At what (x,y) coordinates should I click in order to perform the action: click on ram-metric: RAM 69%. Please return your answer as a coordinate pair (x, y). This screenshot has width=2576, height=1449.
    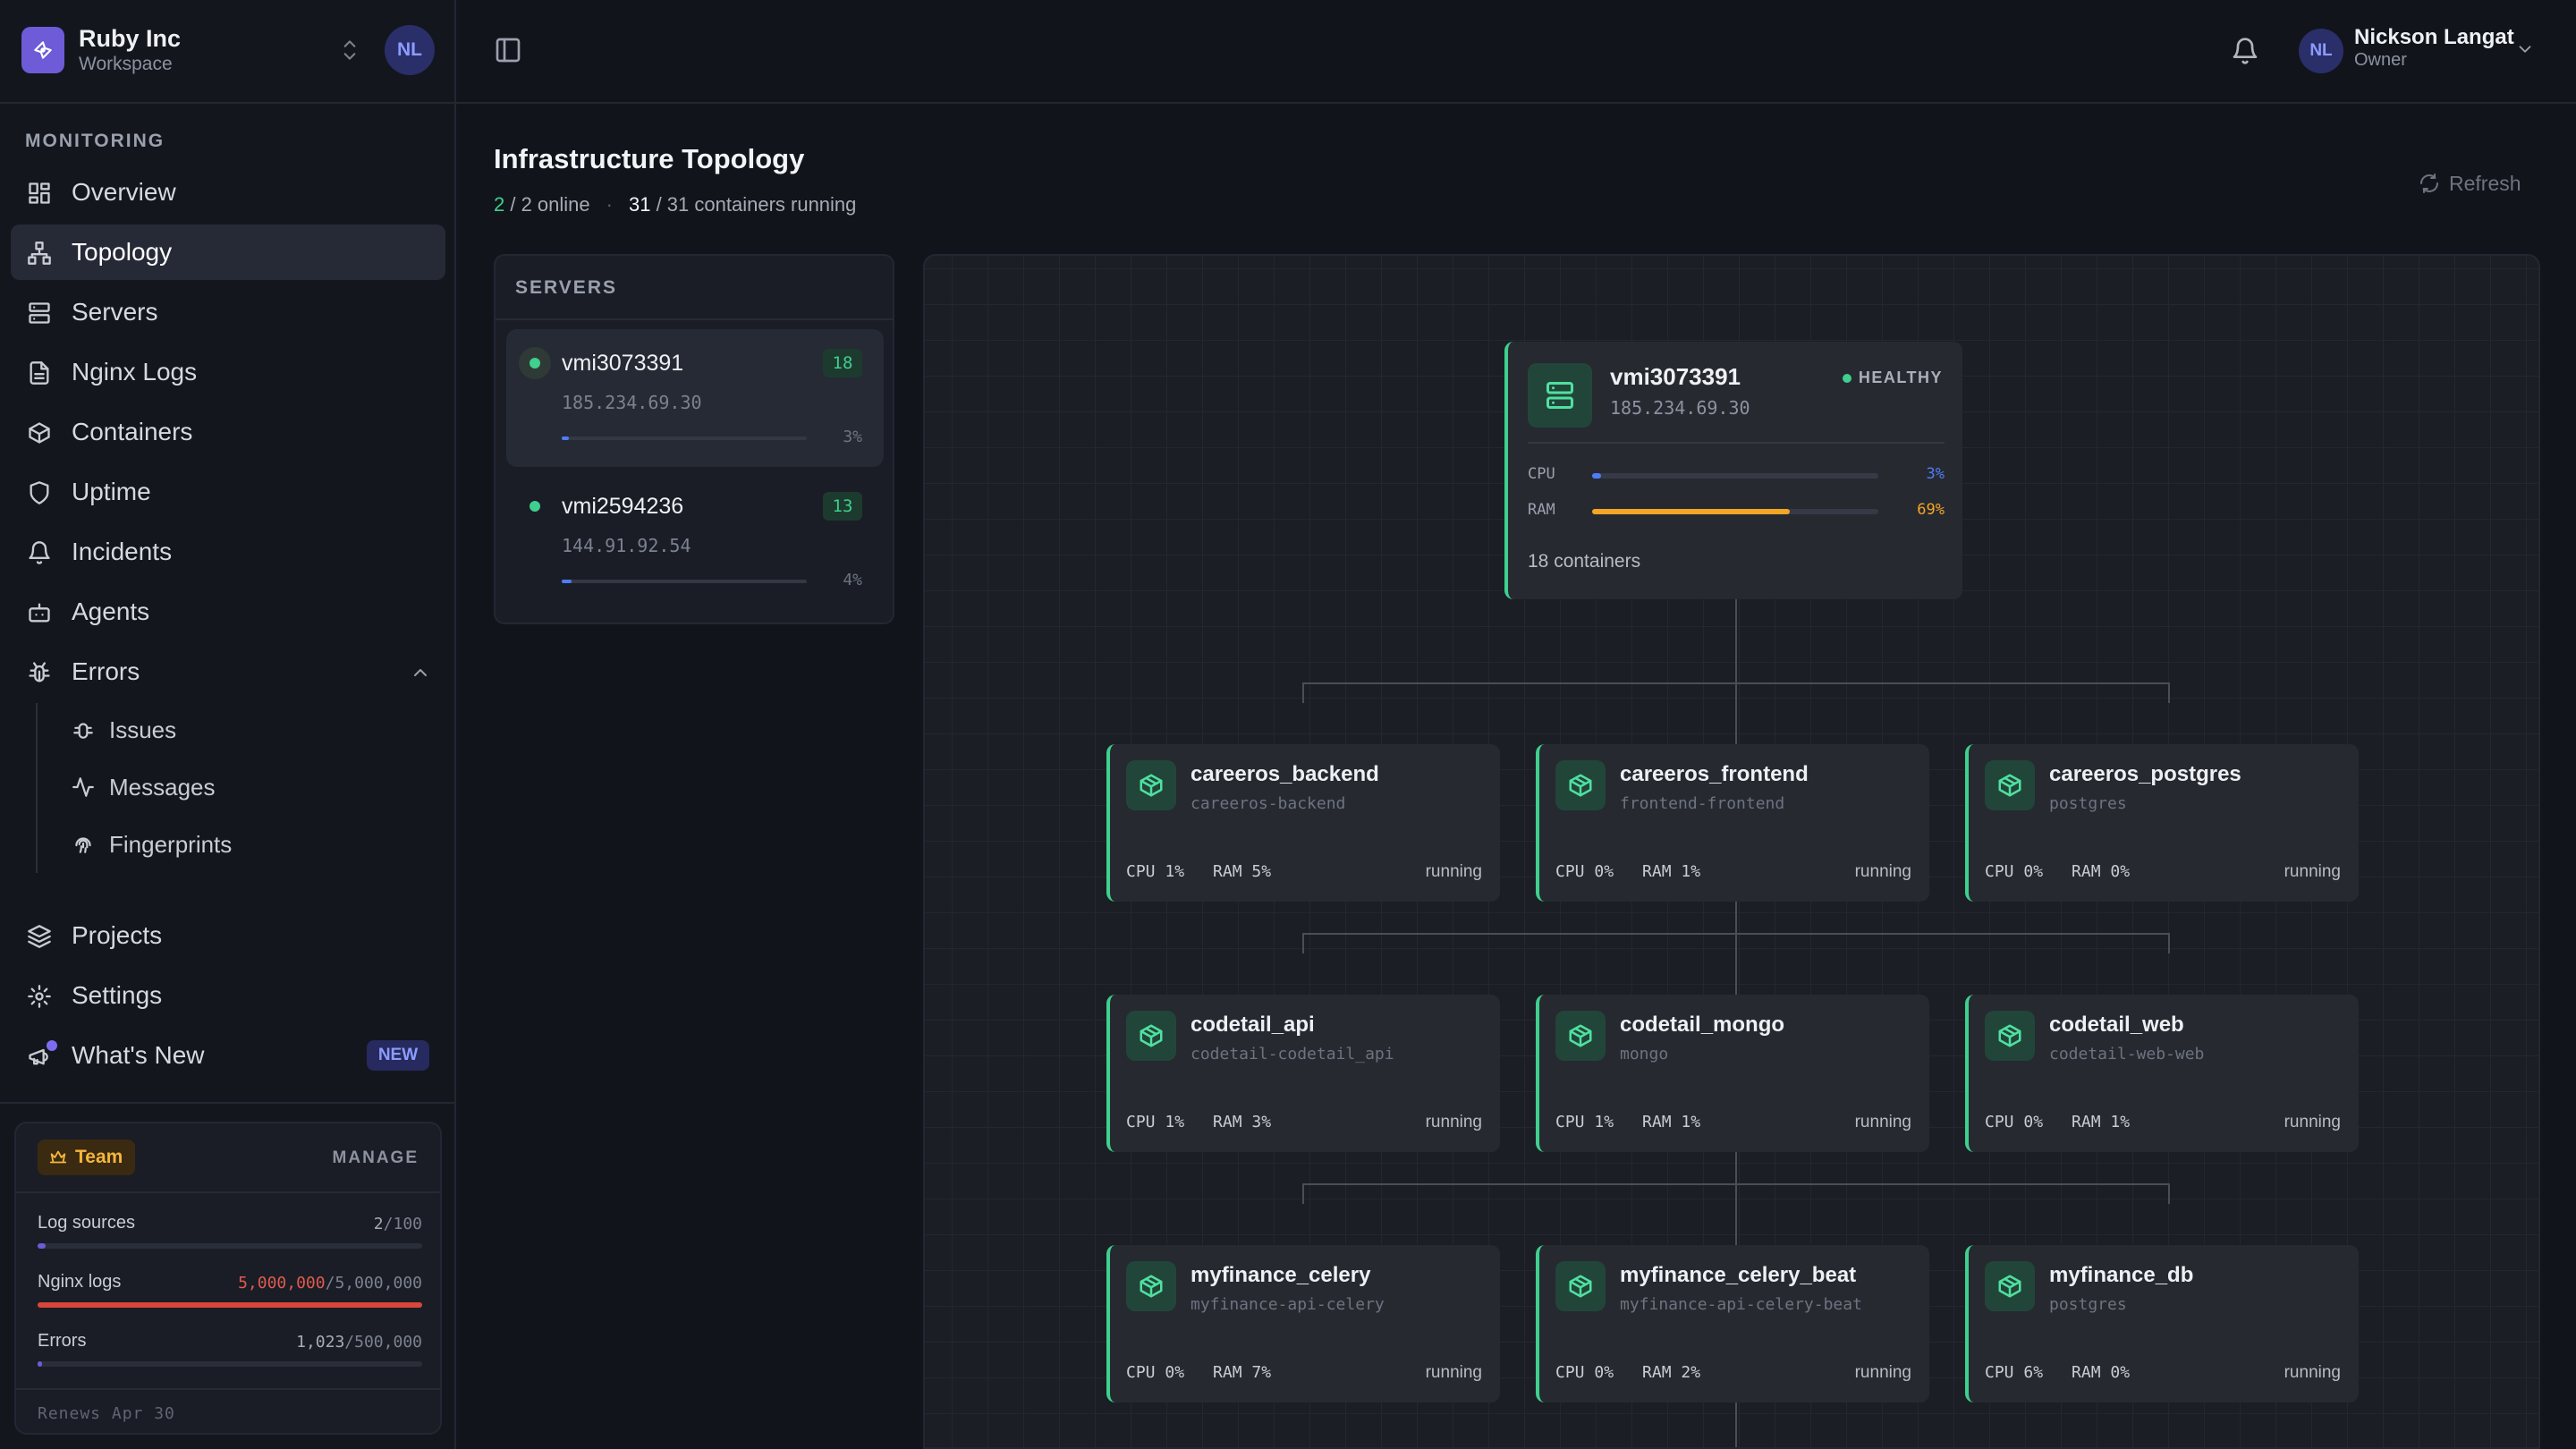
    Looking at the image, I should click on (1736, 511).